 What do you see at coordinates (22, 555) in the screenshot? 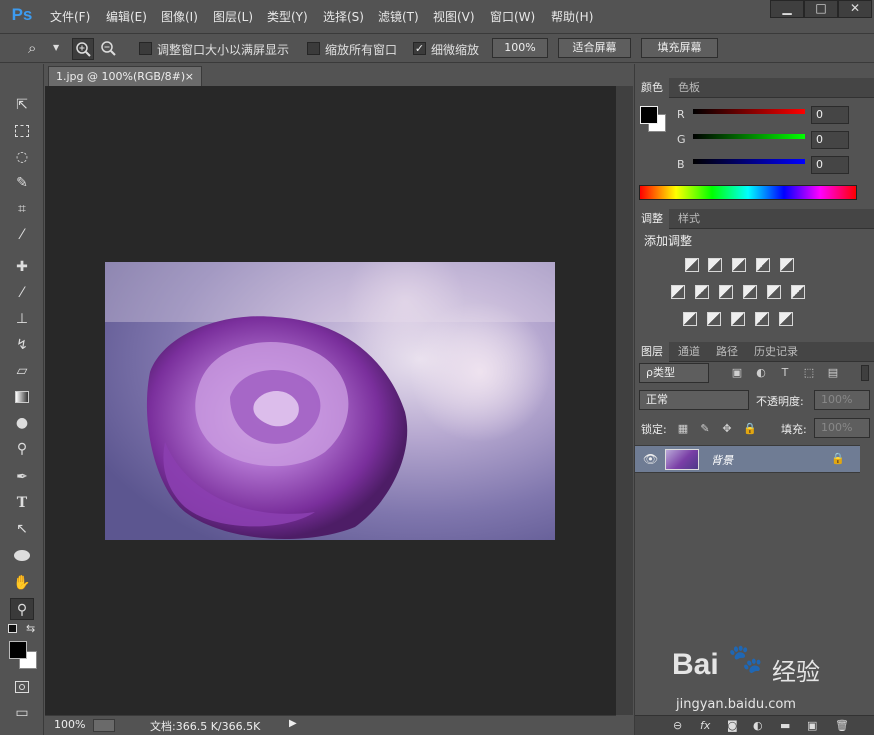
I see `ellipse-tool-icon` at bounding box center [22, 555].